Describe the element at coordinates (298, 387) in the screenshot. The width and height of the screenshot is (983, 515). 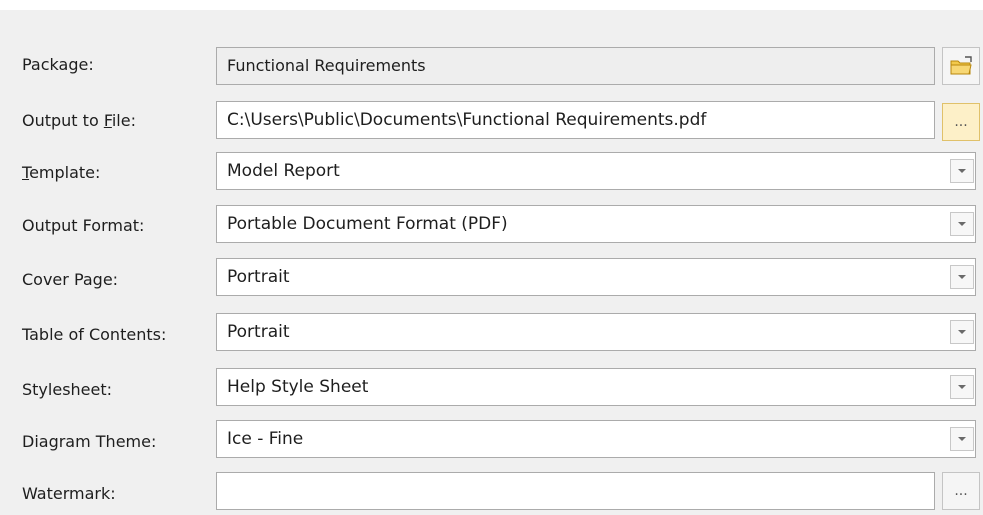
I see `stylesheet-select-value: Help Style Sheet` at that location.